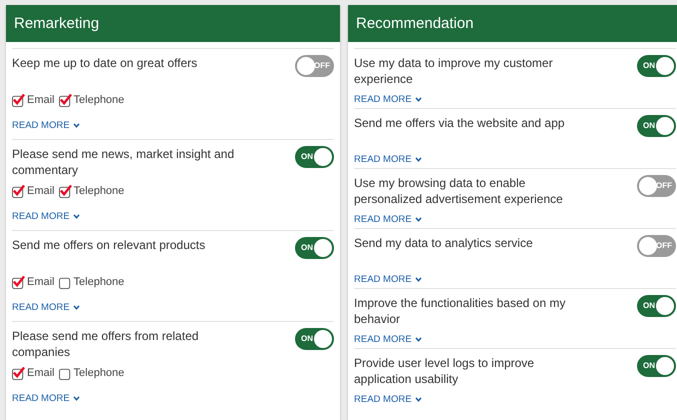  What do you see at coordinates (106, 344) in the screenshot?
I see `consent-text: Please send me offers from related companies` at bounding box center [106, 344].